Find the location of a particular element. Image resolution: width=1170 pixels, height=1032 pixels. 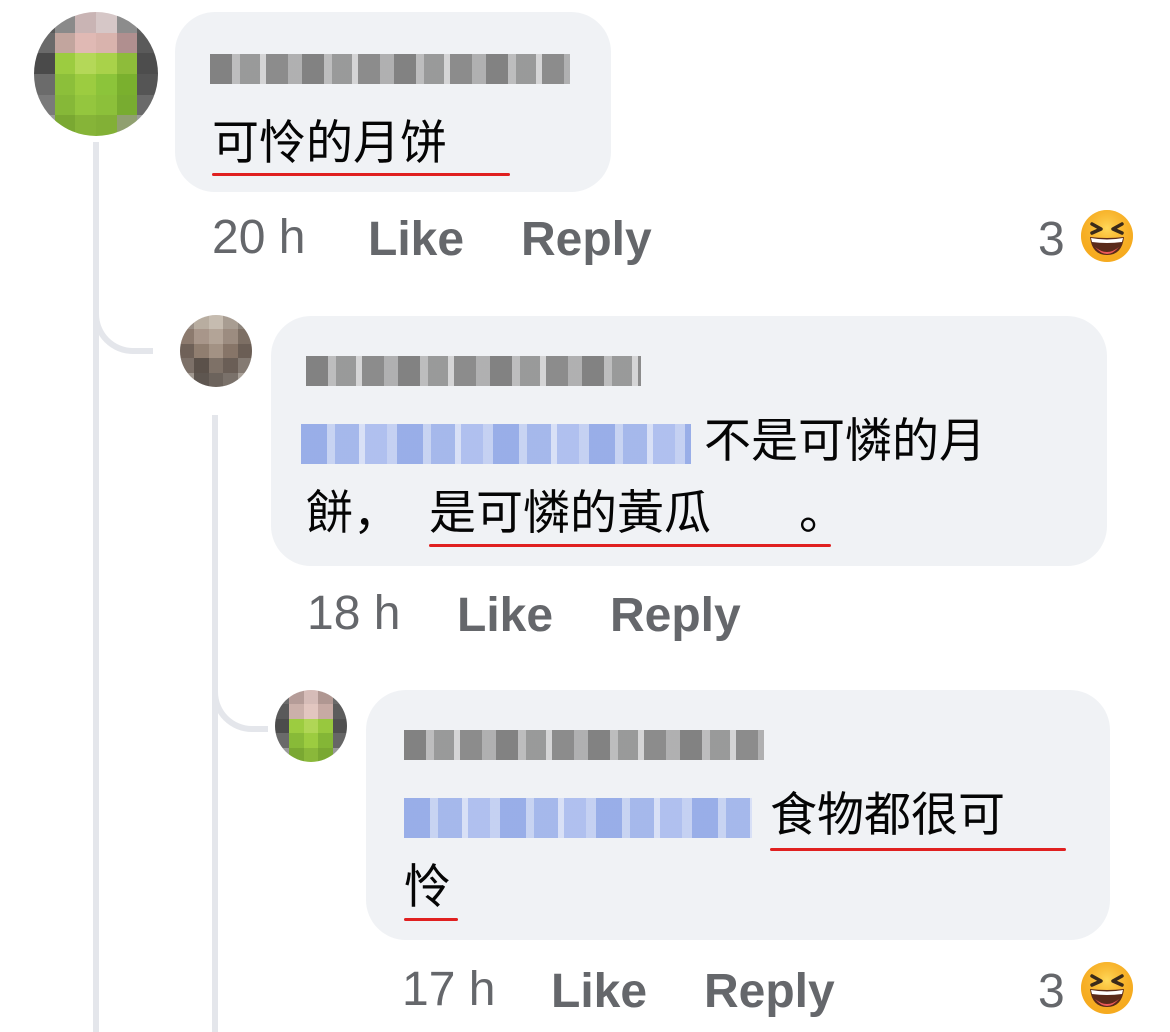

thread-line-reply is located at coordinates (215, 723).